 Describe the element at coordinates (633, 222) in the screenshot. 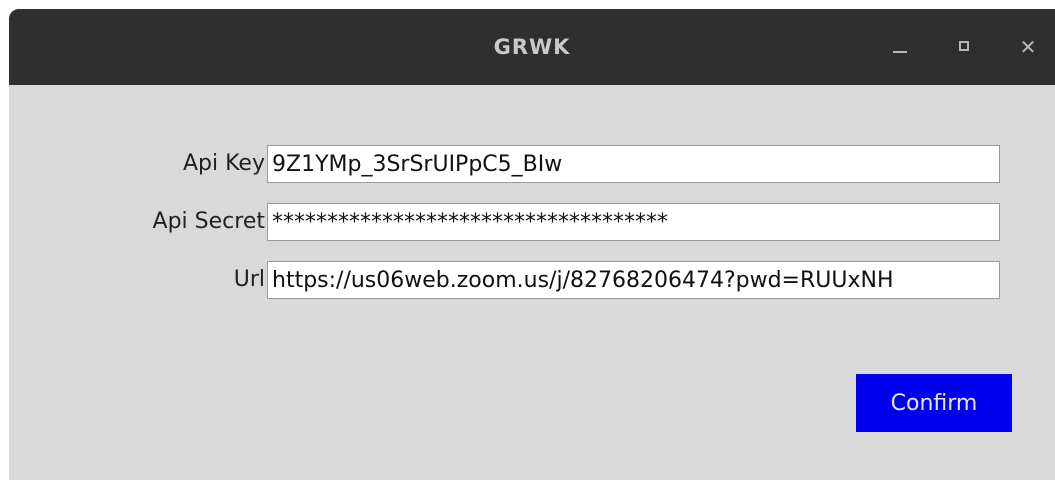

I see `api-secret-input` at that location.